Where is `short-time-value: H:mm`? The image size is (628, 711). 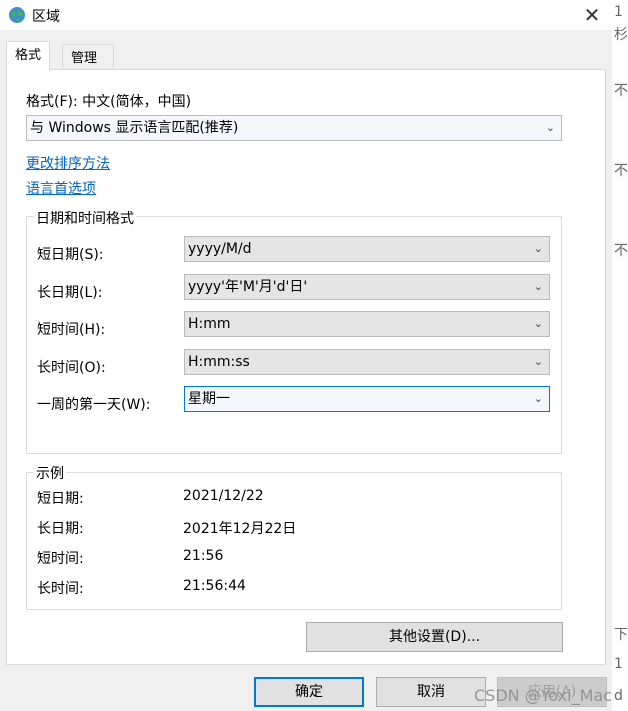
short-time-value: H:mm is located at coordinates (209, 324).